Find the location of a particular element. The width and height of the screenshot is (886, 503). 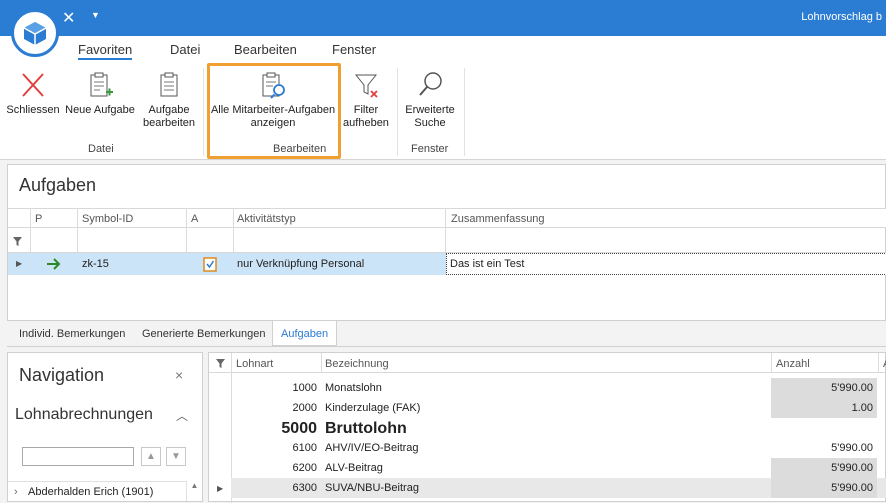

lohnabrechnungen-header: Lohnabrechnungen is located at coordinates (84, 415).